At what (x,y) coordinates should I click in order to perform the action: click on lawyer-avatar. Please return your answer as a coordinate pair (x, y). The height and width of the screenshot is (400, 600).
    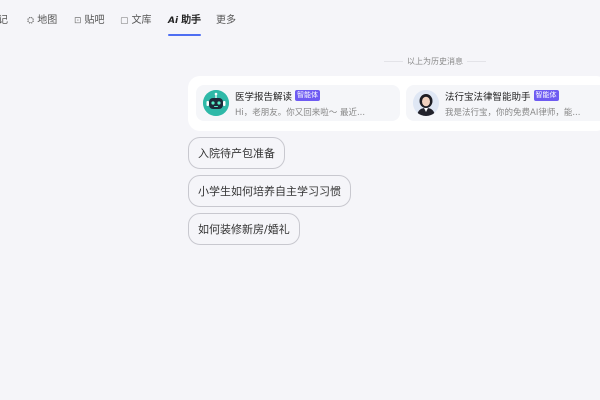
    Looking at the image, I should click on (426, 103).